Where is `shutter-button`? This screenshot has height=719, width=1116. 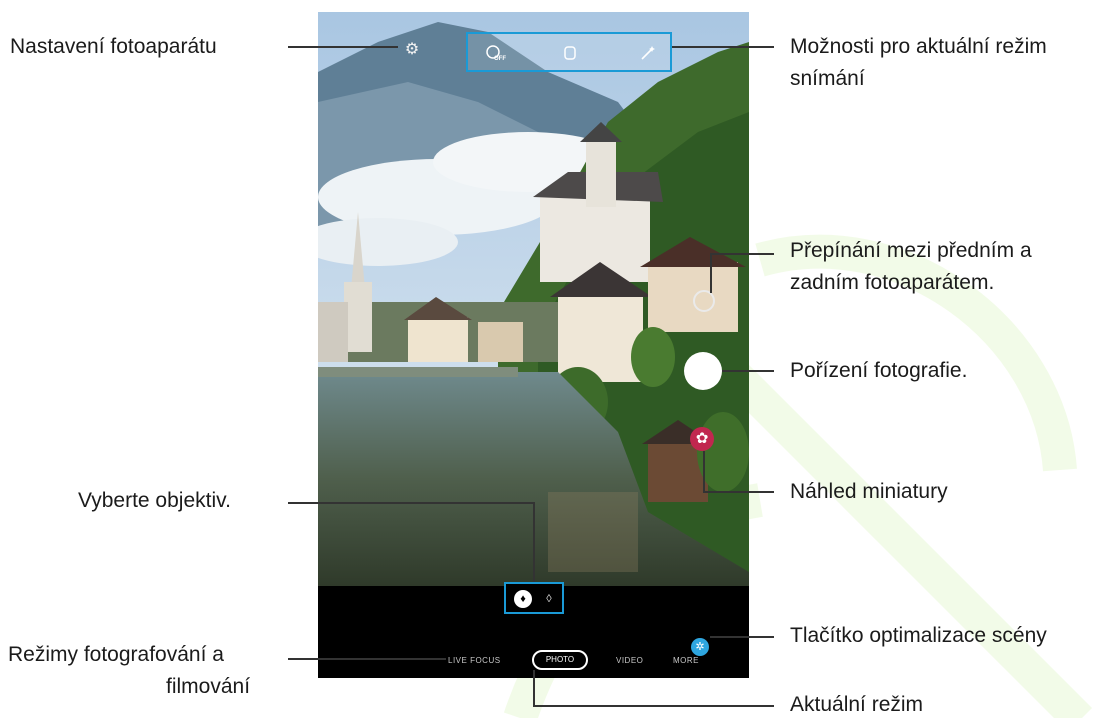 shutter-button is located at coordinates (703, 371).